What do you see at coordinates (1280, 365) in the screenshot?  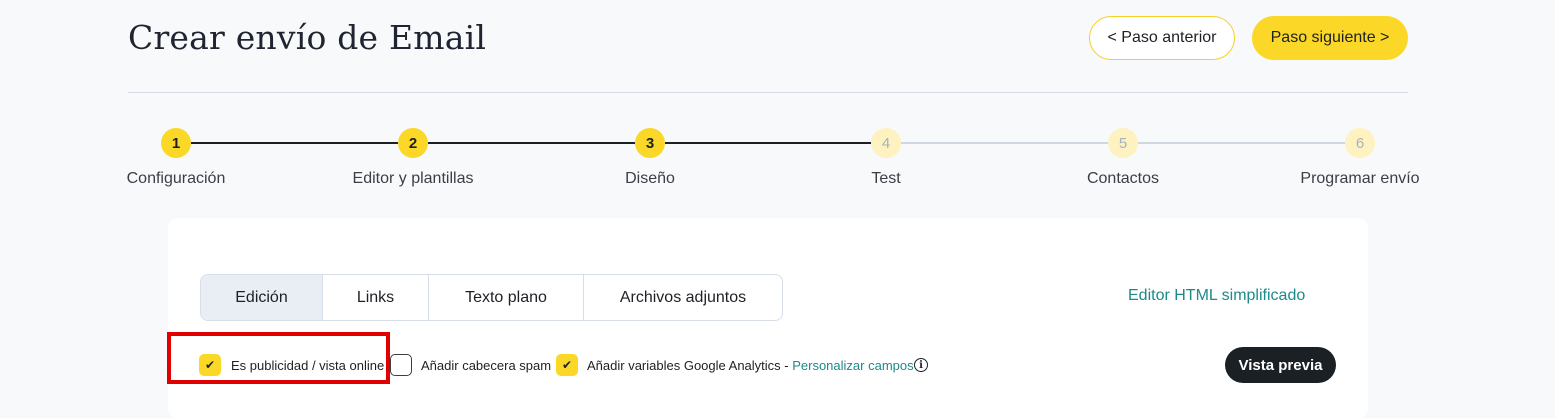 I see `preview-button: Vista previa` at bounding box center [1280, 365].